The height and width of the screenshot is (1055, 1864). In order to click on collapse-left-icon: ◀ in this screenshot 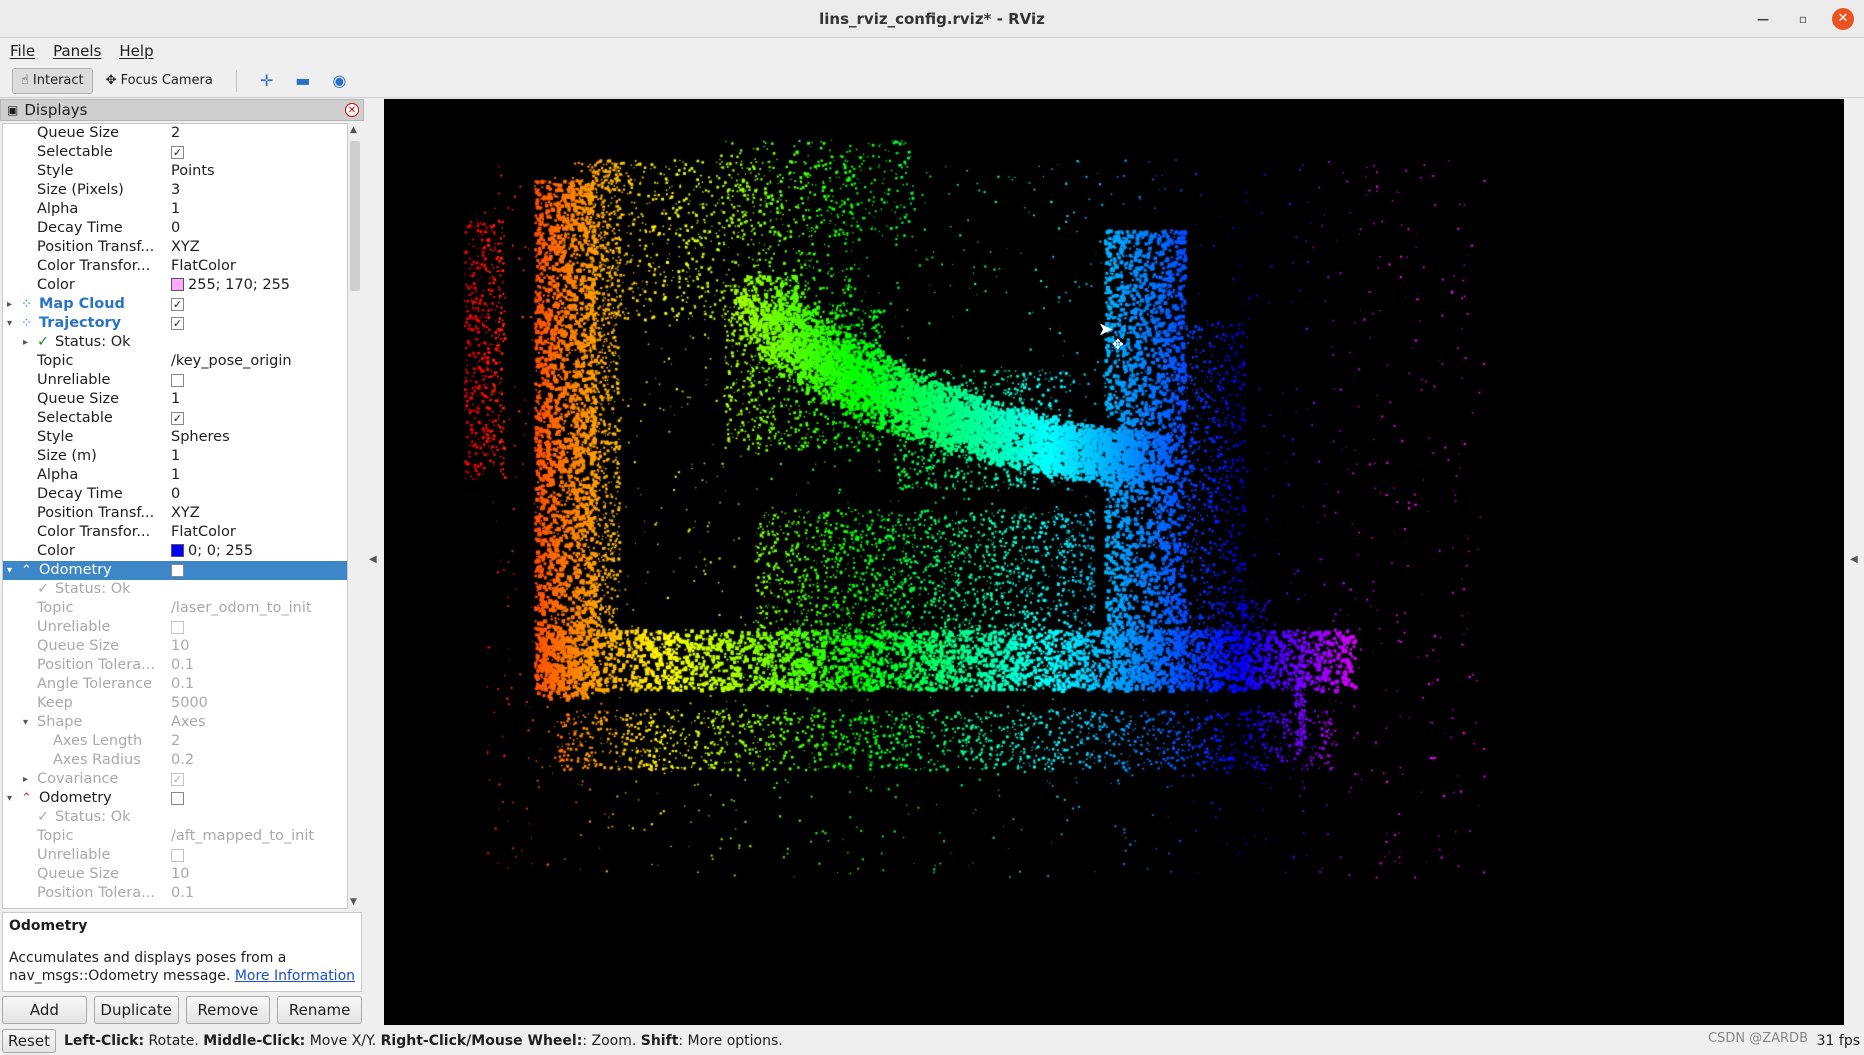, I will do `click(373, 559)`.